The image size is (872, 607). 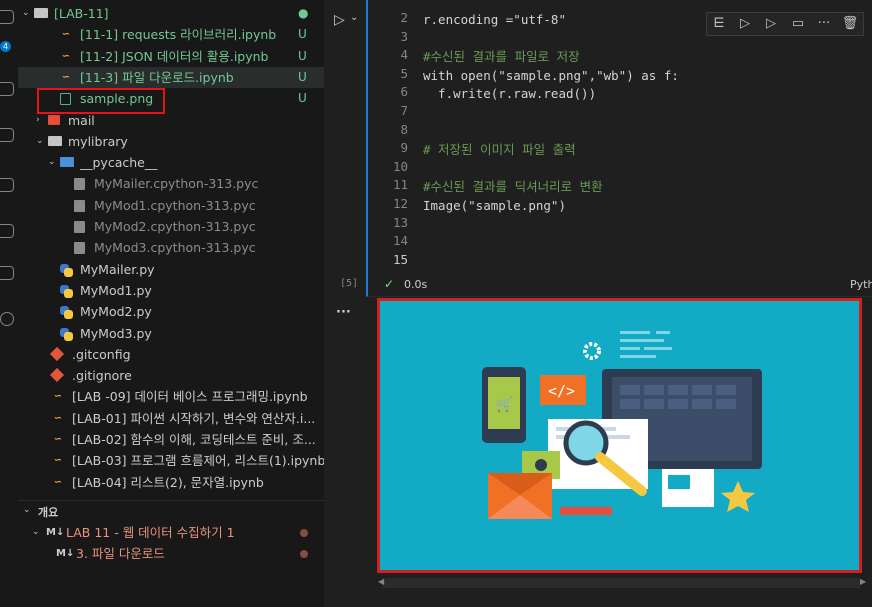 I want to click on file-tree-item: ∽ [LAB-04] 리스트(2), 문자열.ipynb, so click(x=171, y=482).